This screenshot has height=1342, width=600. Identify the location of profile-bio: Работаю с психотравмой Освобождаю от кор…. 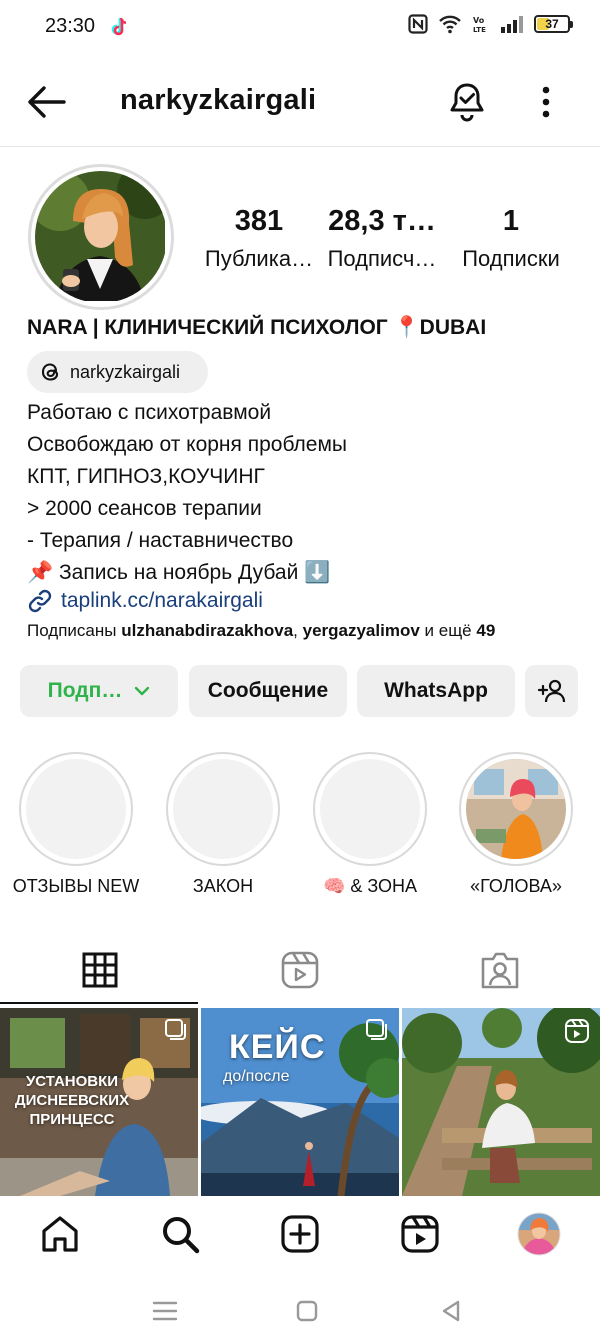
(187, 493).